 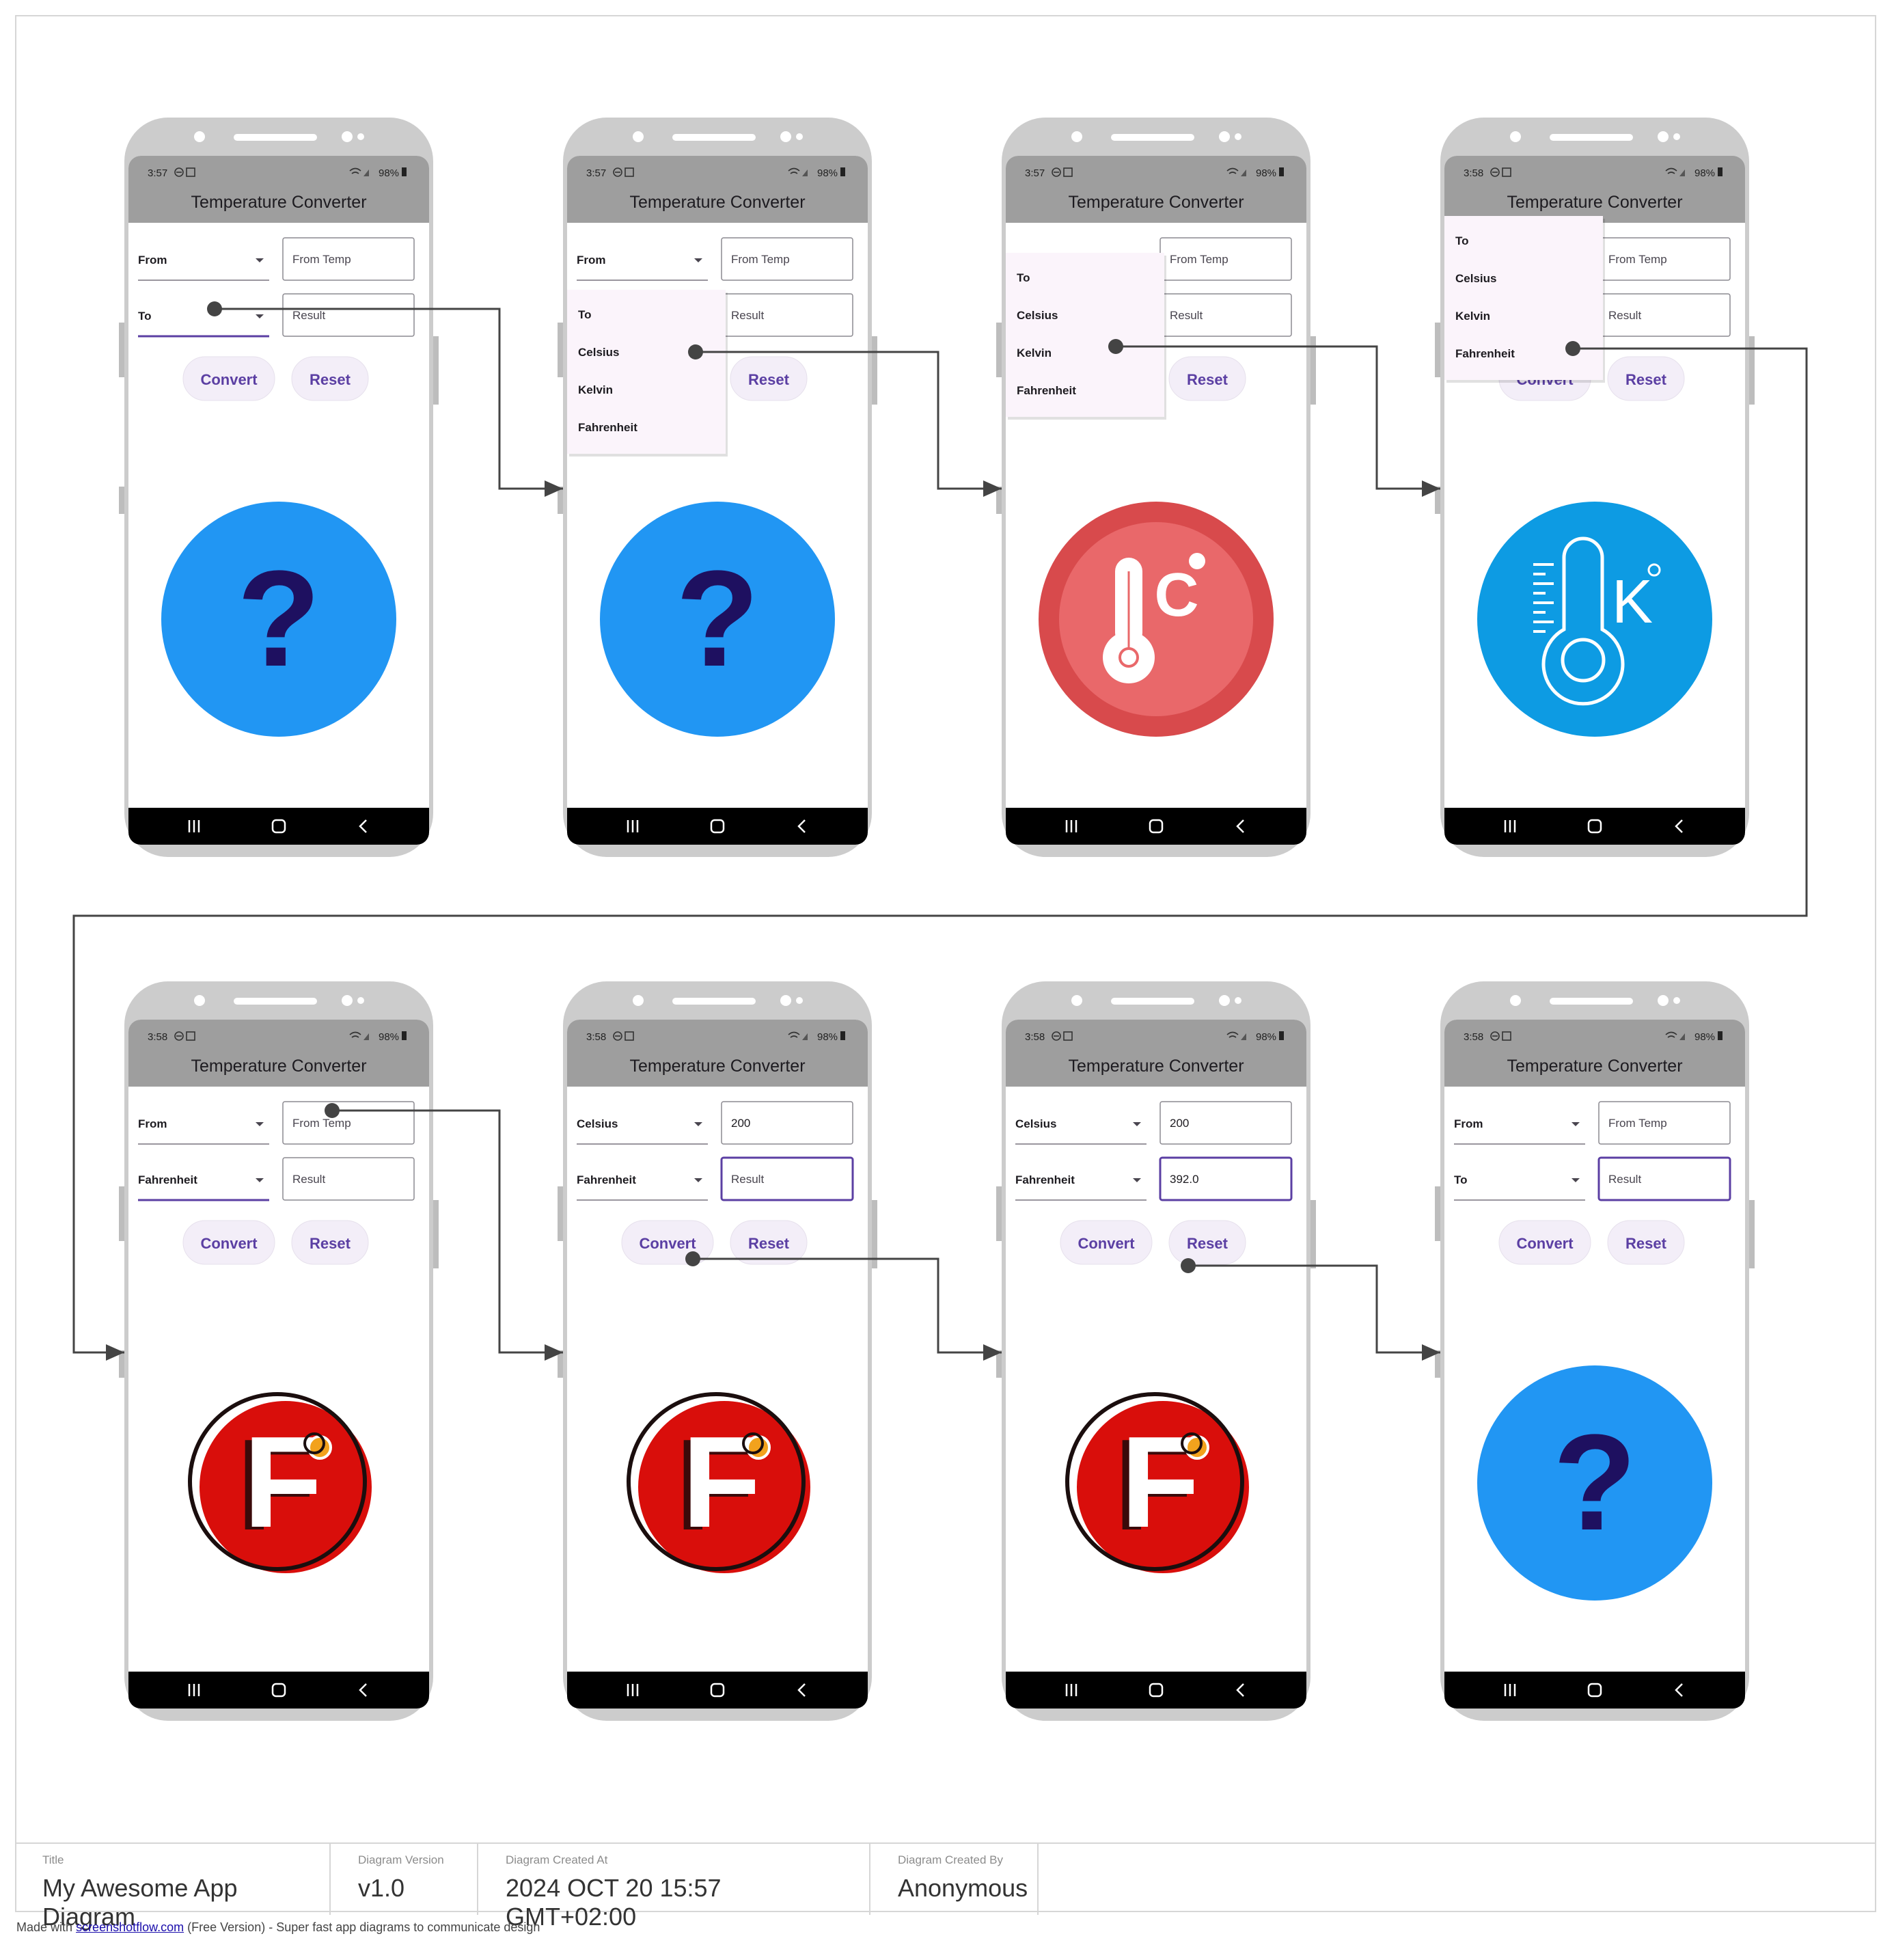 What do you see at coordinates (130, 1927) in the screenshot?
I see `credit-link: screenshotflow.com` at bounding box center [130, 1927].